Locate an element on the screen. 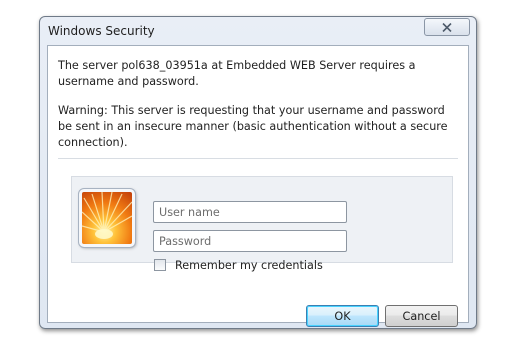 The height and width of the screenshot is (357, 517). close-icon is located at coordinates (447, 27).